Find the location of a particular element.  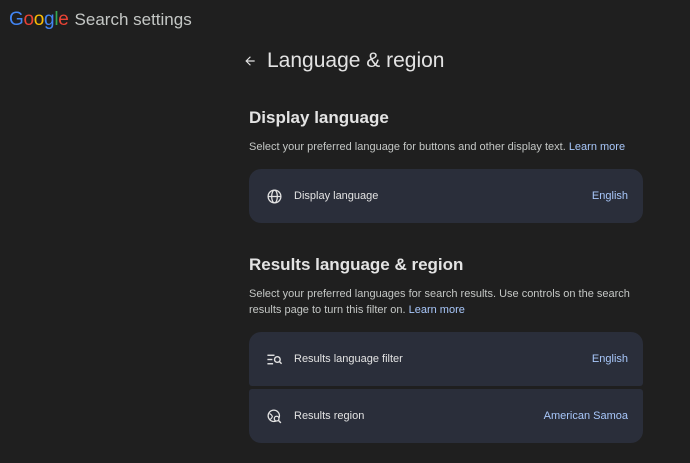

location-search-icon is located at coordinates (274, 416).